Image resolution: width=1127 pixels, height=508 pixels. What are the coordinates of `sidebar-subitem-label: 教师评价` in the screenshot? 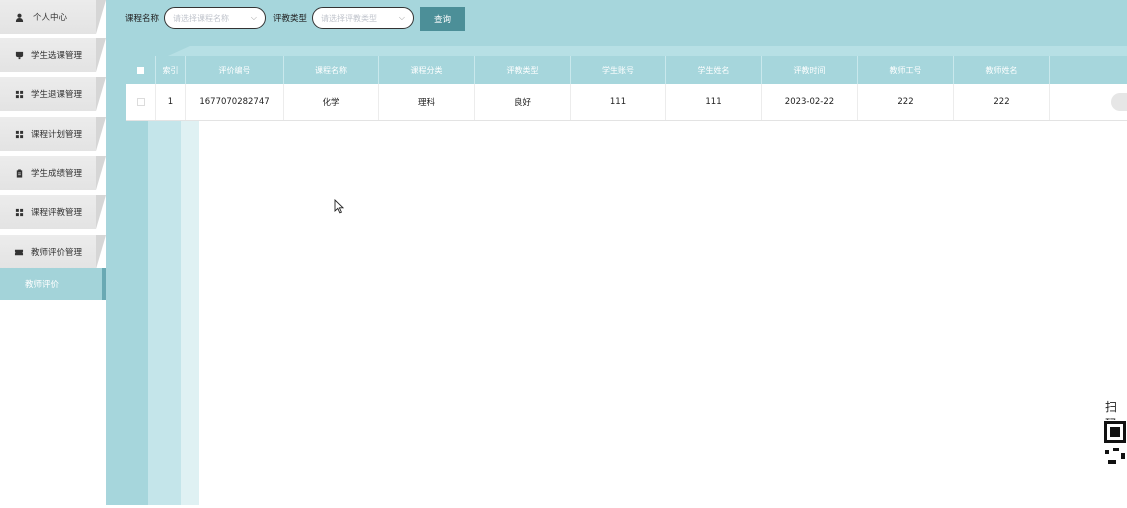 It's located at (42, 285).